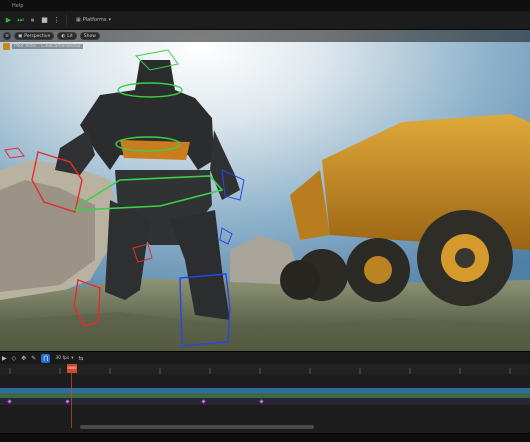  Describe the element at coordinates (6, 46) in the screenshot. I see `pilot-lock-icon` at that location.